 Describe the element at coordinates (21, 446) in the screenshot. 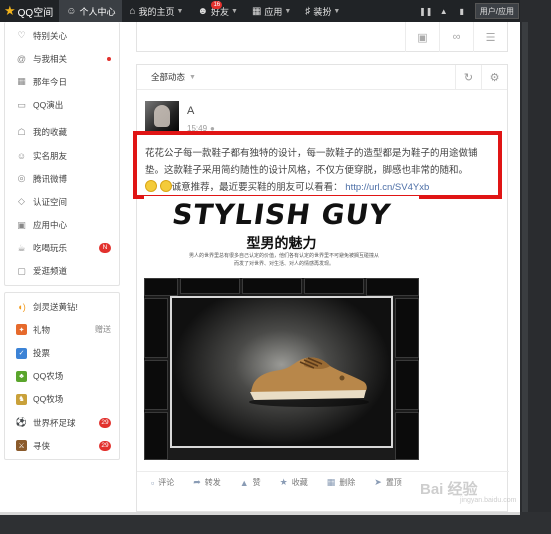

I see `game-icon: ⚔` at that location.